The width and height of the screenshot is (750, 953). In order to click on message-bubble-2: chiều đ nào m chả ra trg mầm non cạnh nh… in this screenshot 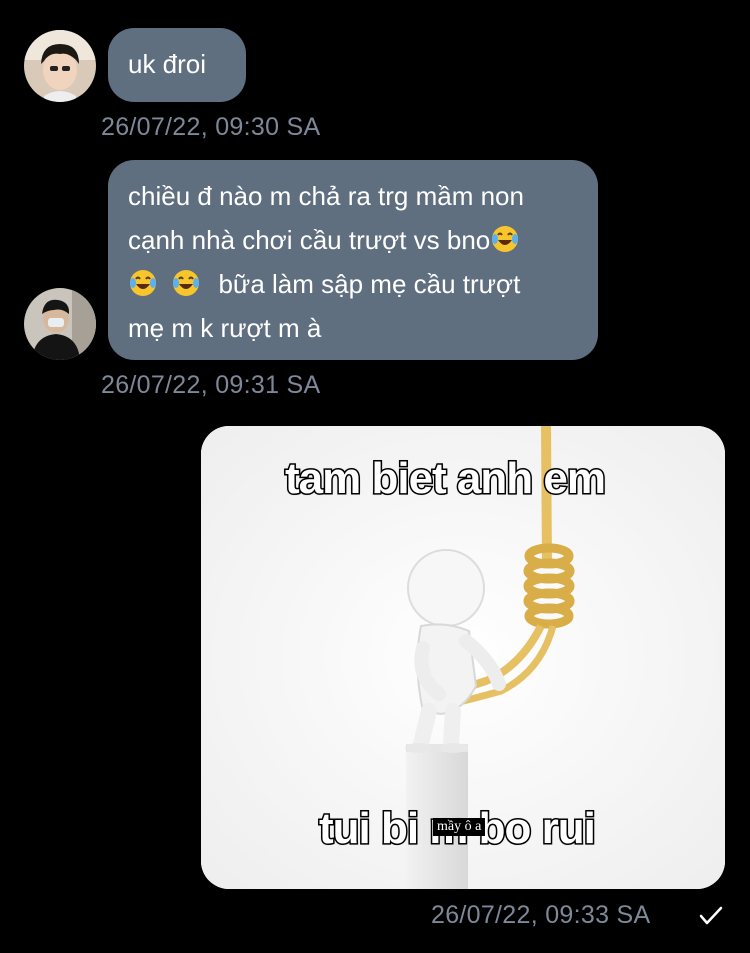, I will do `click(353, 260)`.